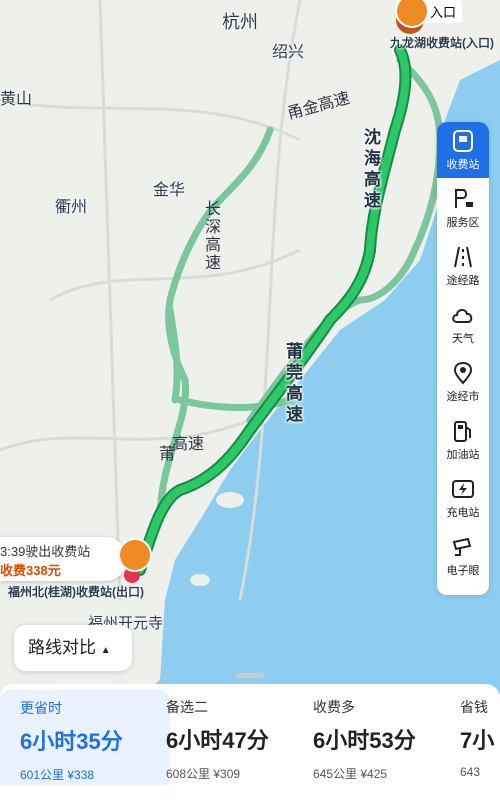 This screenshot has width=500, height=807. Describe the element at coordinates (105, 650) in the screenshot. I see `caret-up-icon: ▲` at that location.